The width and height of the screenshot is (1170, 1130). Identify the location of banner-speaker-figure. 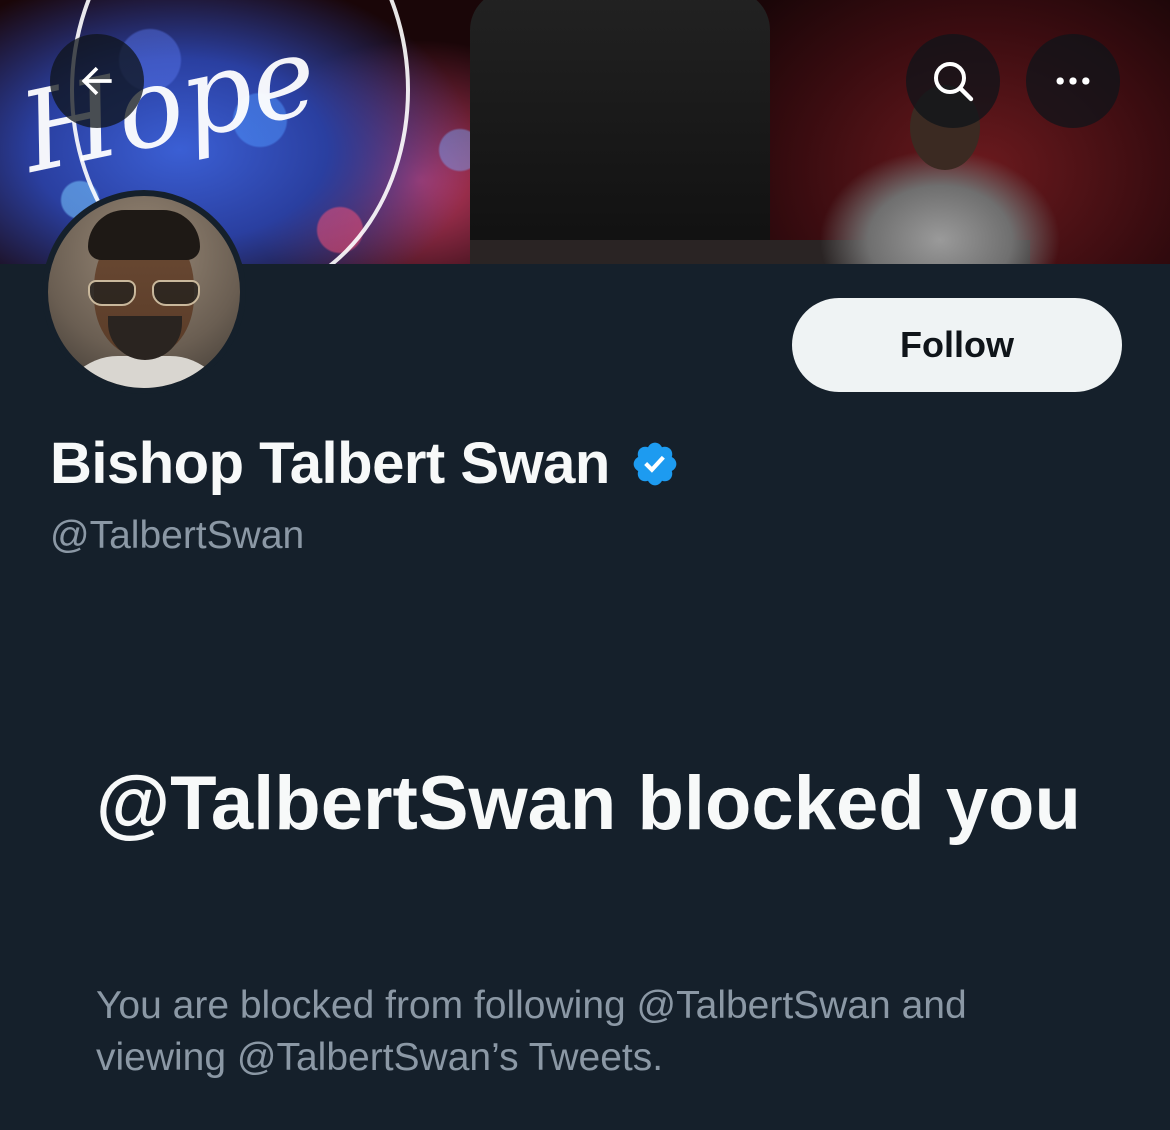
(620, 125).